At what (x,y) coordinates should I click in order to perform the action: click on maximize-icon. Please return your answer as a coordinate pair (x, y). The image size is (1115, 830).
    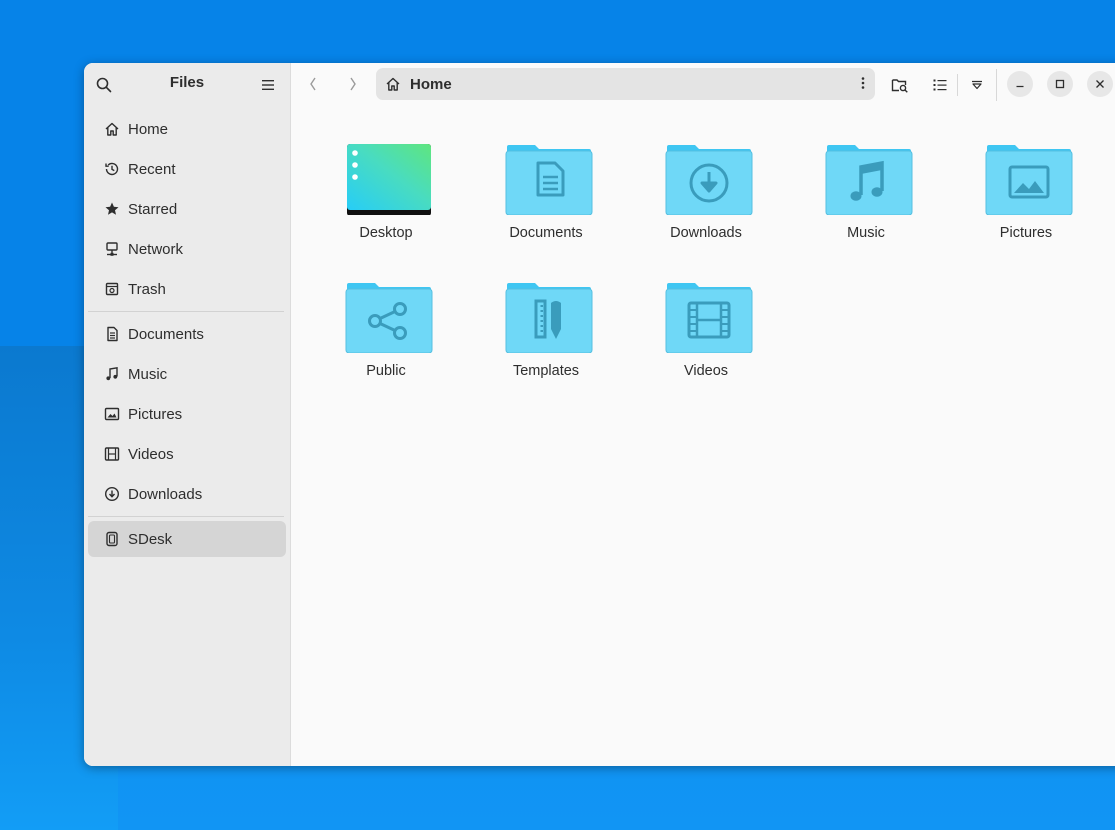
    Looking at the image, I should click on (1060, 84).